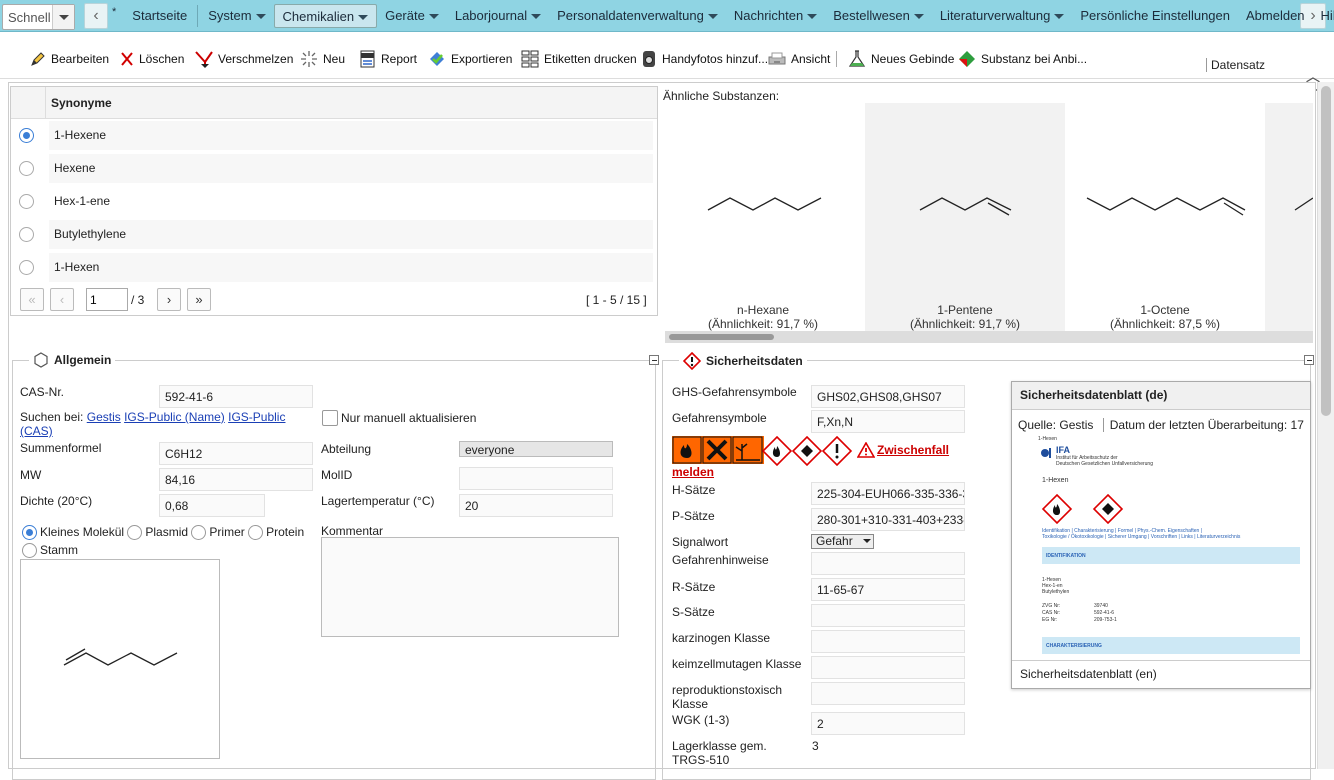  I want to click on comment-textarea, so click(470, 587).